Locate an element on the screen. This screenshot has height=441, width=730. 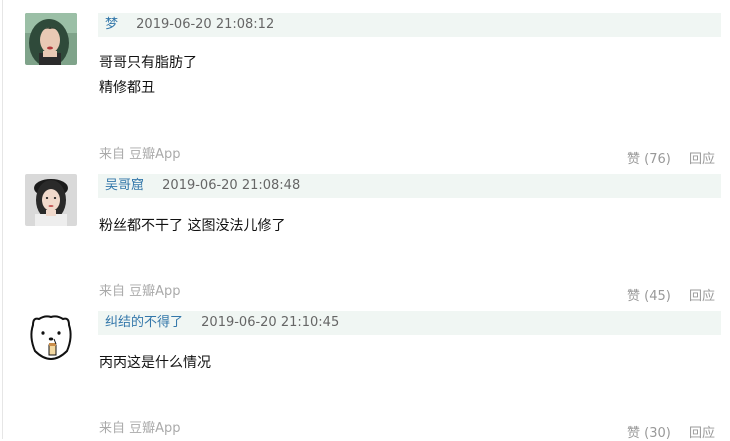
comment-content: 哥哥只有脂肪了 精修都丑 is located at coordinates (148, 76).